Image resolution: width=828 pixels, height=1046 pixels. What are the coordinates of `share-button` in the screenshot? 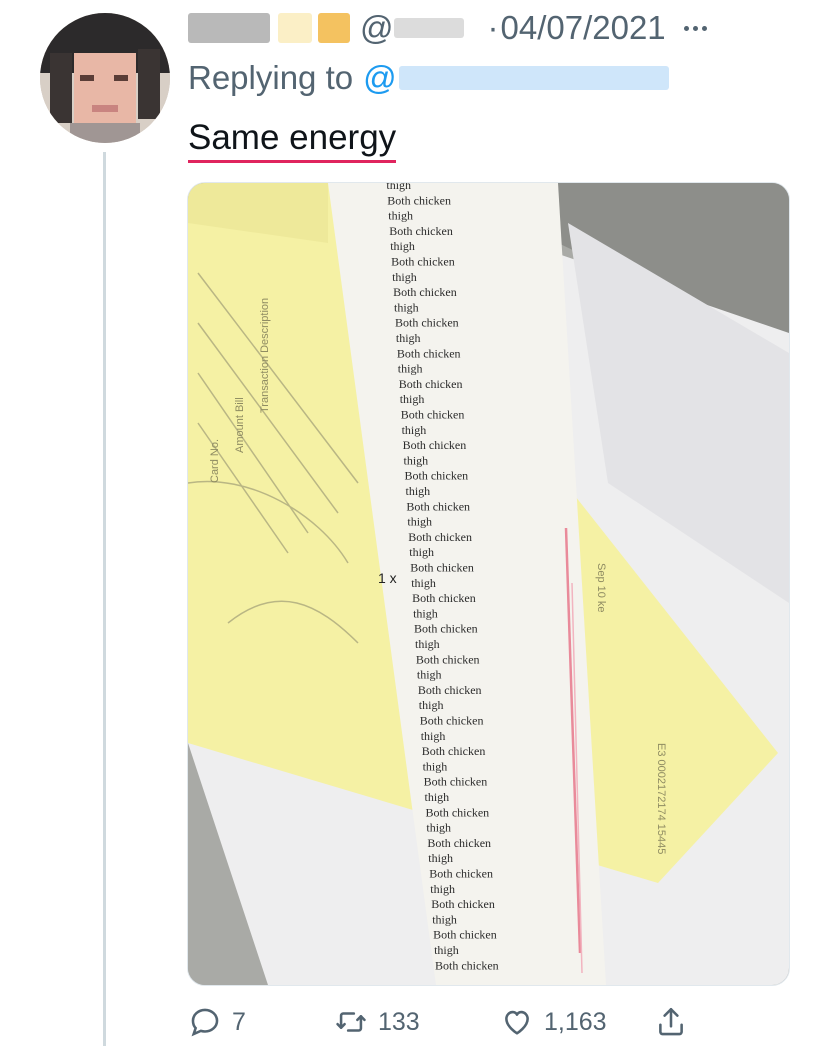 It's located at (671, 1022).